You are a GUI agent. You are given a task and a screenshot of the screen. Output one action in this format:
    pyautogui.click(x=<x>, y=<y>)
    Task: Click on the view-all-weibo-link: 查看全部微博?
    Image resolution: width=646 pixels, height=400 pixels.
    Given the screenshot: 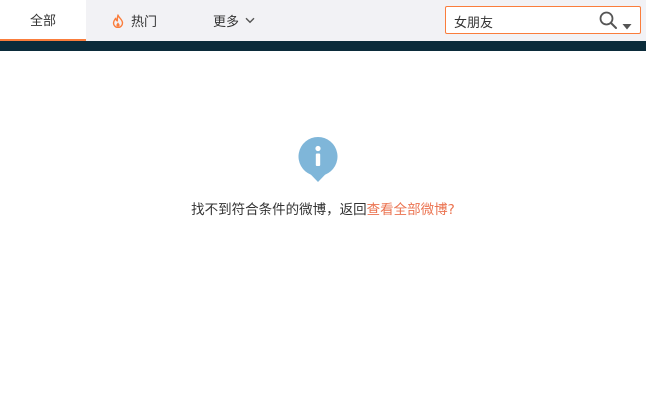 What is the action you would take?
    pyautogui.click(x=411, y=210)
    